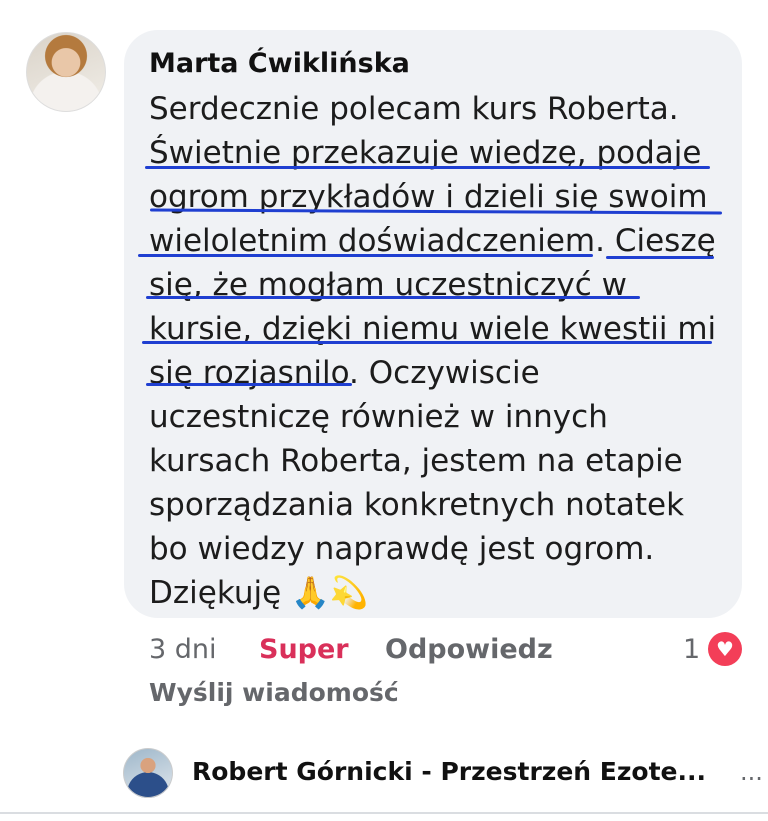  Describe the element at coordinates (433, 329) in the screenshot. I see `comment-line: kursie, dzięki niemu wiele kwestii mi` at that location.